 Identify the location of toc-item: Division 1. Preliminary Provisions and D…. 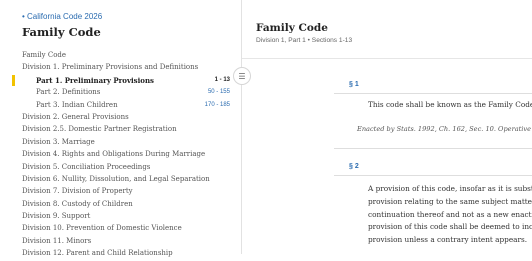
(120, 67).